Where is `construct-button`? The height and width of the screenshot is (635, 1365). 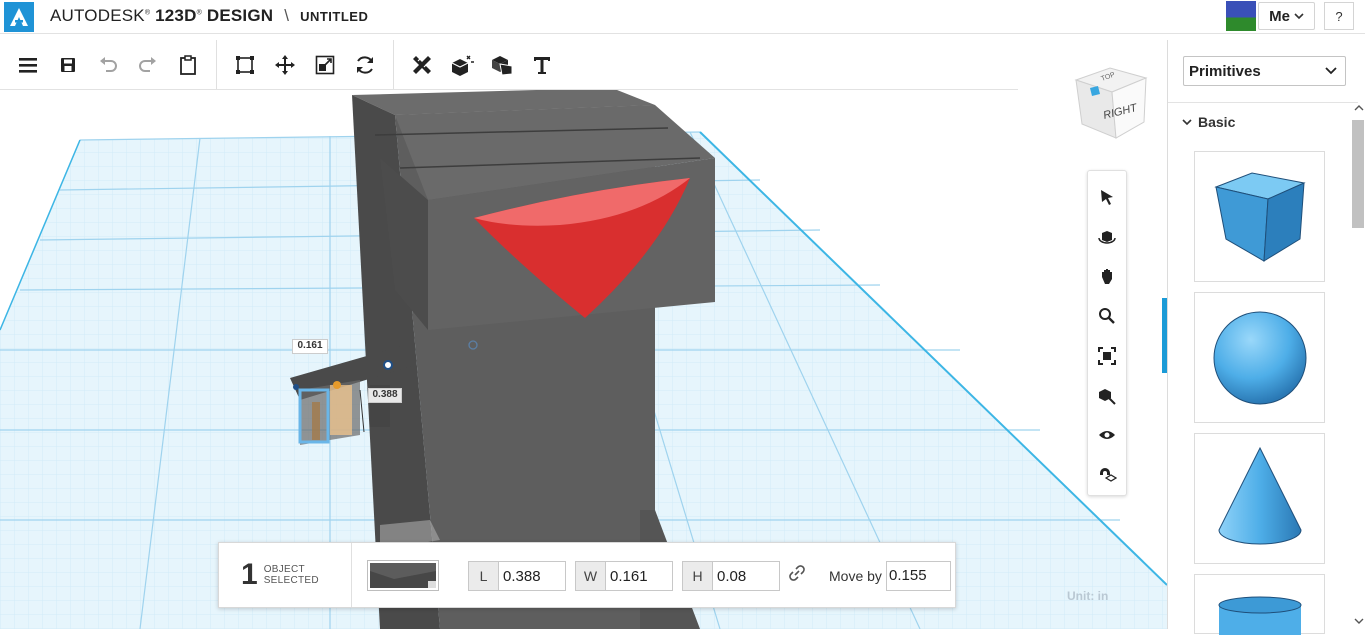 construct-button is located at coordinates (422, 65).